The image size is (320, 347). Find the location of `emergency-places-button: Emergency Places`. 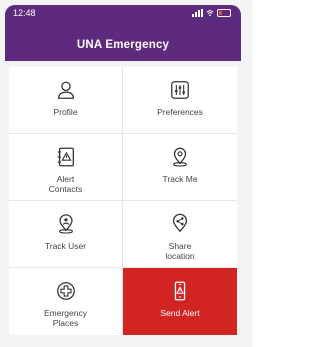

emergency-places-button: Emergency Places is located at coordinates (66, 301).